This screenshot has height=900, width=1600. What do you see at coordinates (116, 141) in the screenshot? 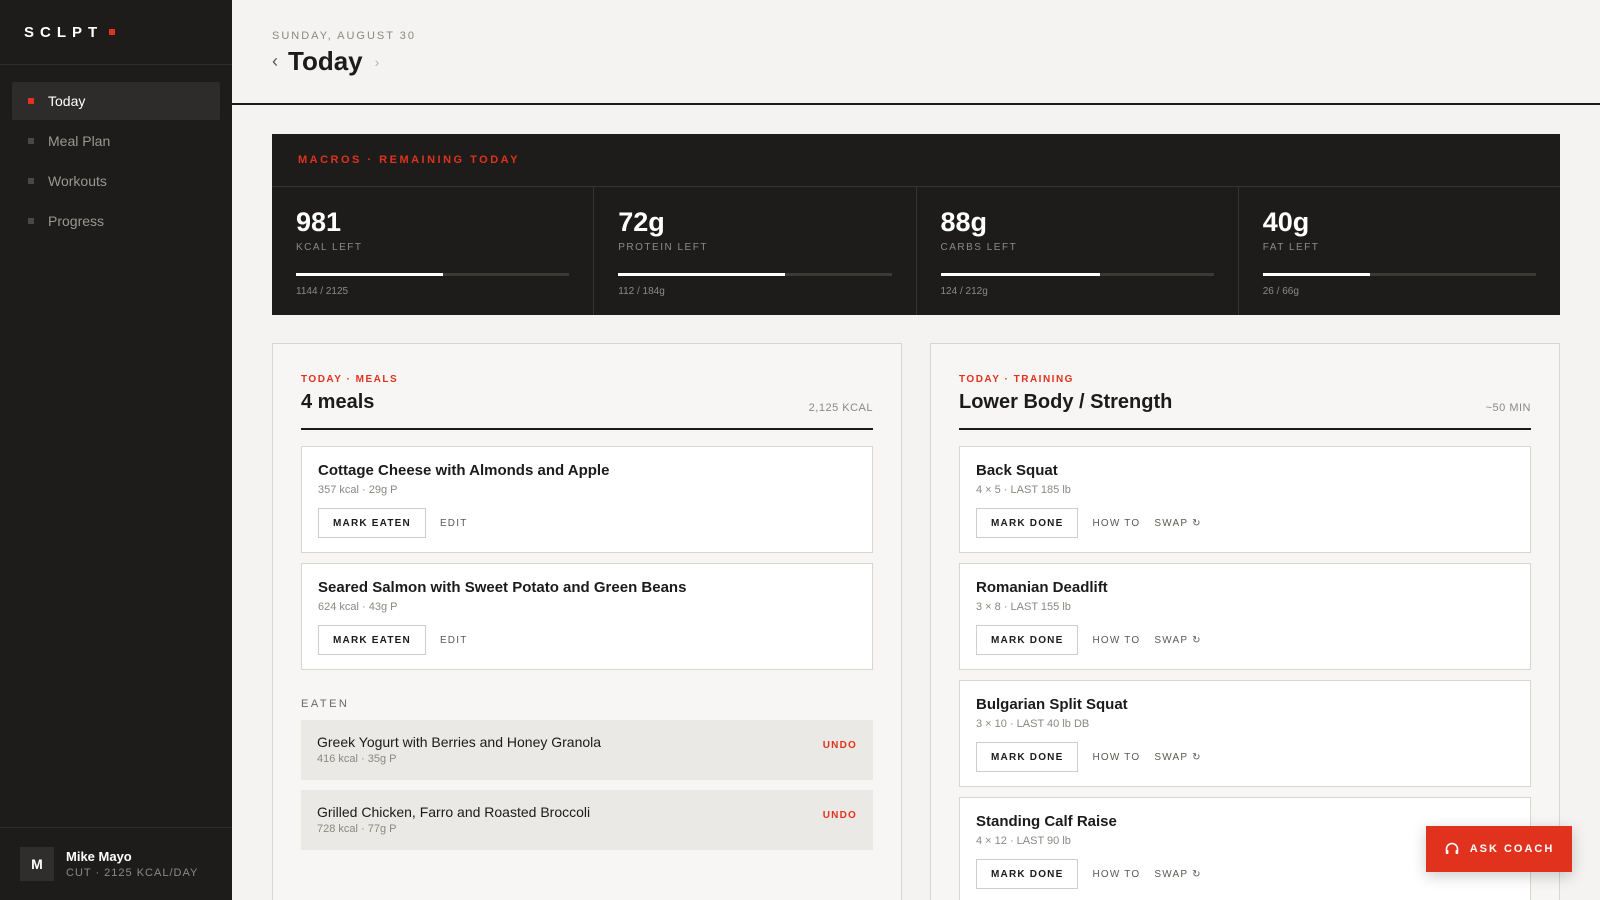
I see `sidebar-item-meal-plan: Meal Plan` at bounding box center [116, 141].